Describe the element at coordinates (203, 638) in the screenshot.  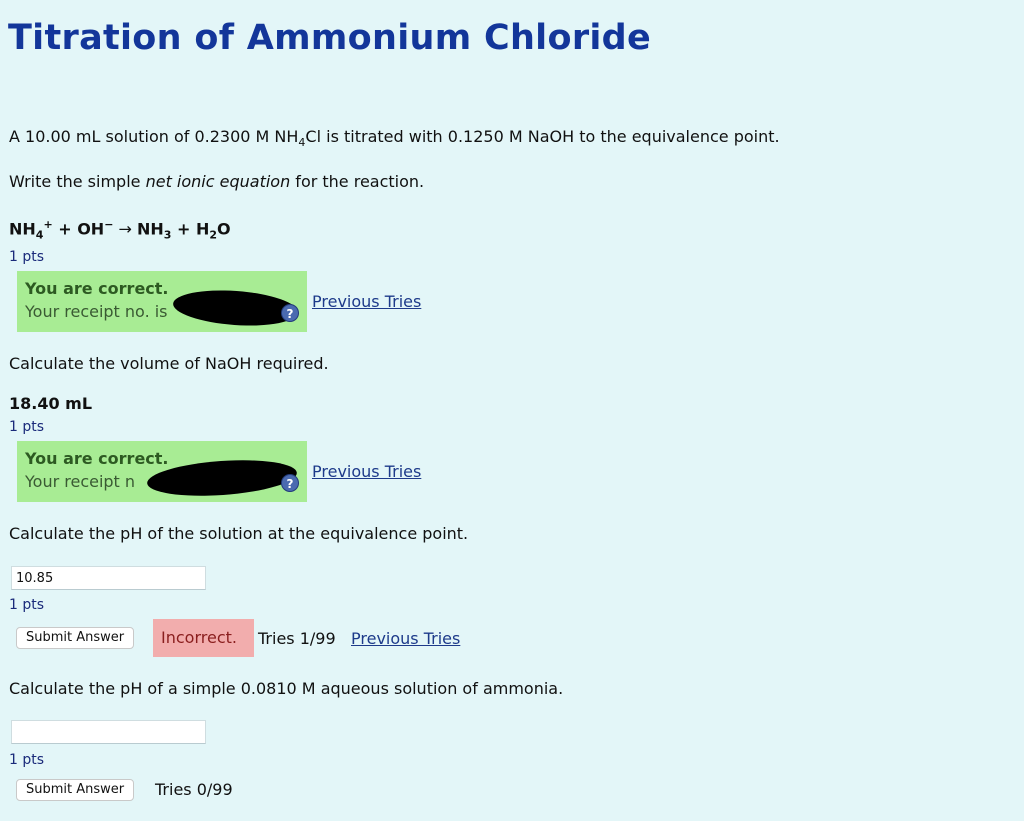
I see `q3-status-incorrect: Incorrect.` at that location.